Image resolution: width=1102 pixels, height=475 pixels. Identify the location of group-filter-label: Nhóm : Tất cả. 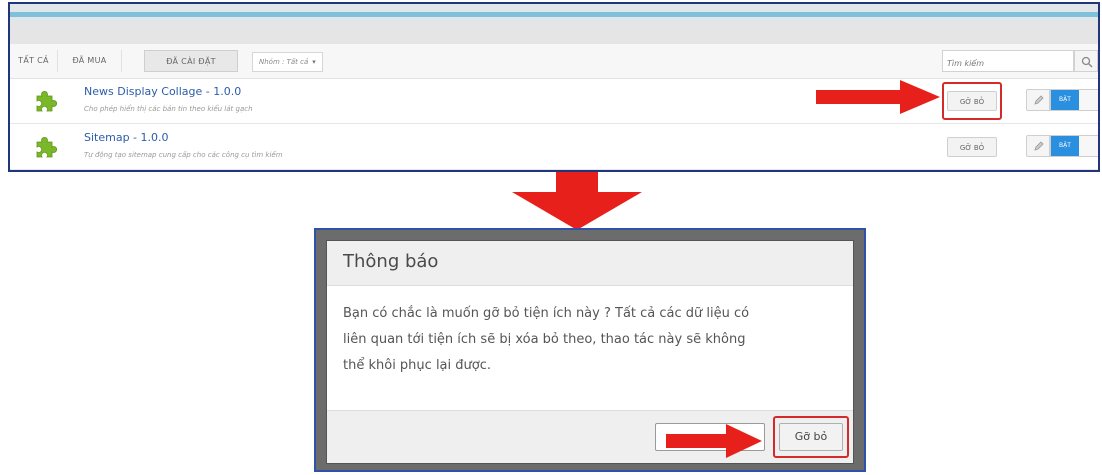
(284, 62).